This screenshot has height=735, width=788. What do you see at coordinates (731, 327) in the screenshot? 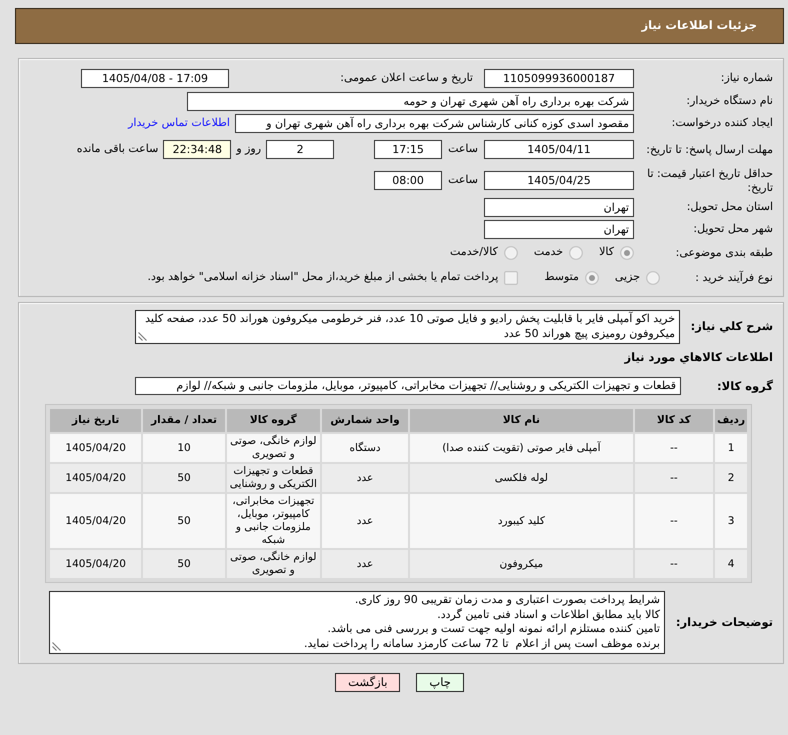
I see `summary-label: شرح کلي نیاز:` at bounding box center [731, 327].